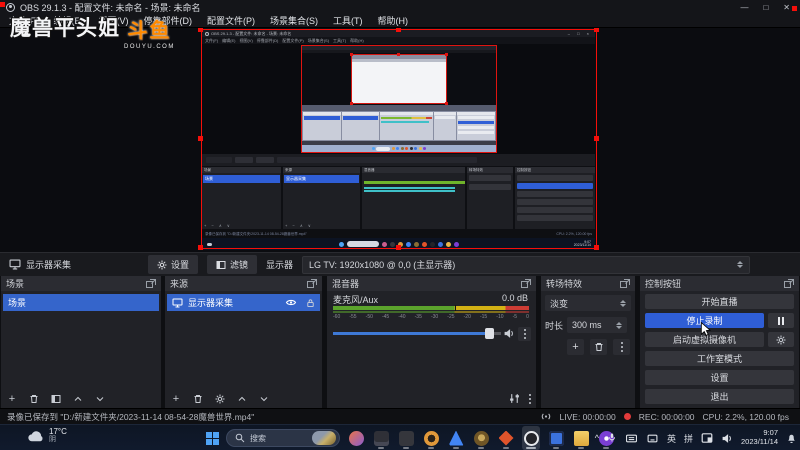 This screenshot has width=800, height=450. I want to click on menu-tools: 工具(T), so click(348, 20).